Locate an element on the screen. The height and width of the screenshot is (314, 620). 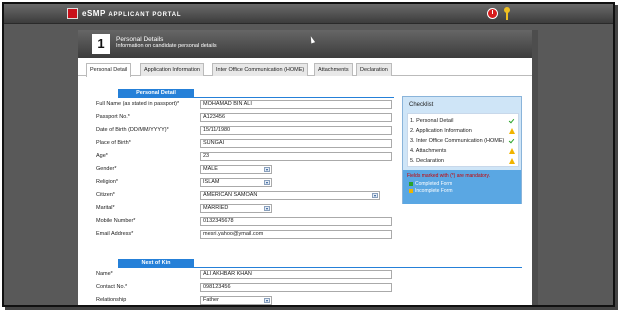
marital-label: Marital* is located at coordinates (105, 208).